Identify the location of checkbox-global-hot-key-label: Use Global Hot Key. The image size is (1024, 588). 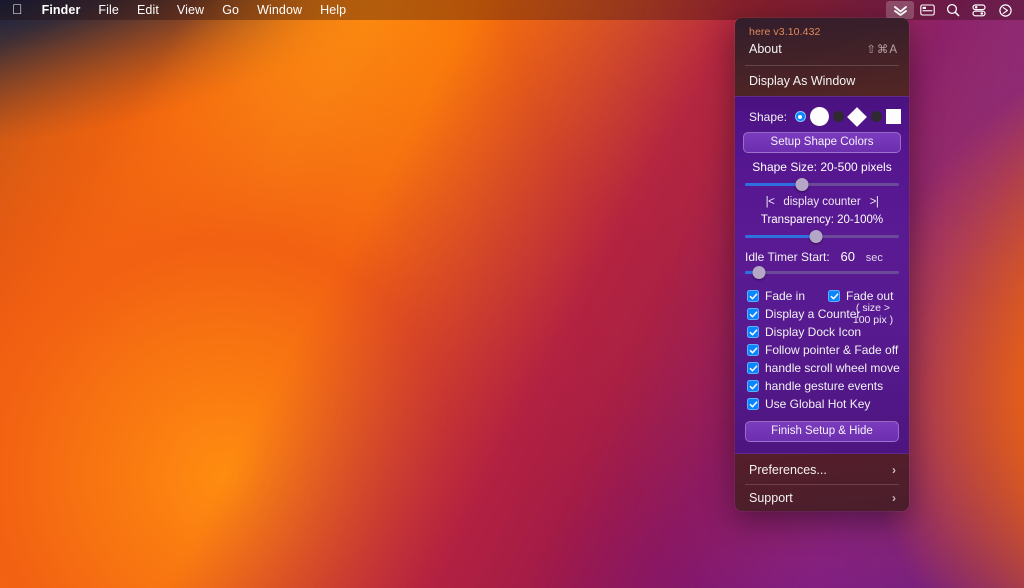
(818, 404).